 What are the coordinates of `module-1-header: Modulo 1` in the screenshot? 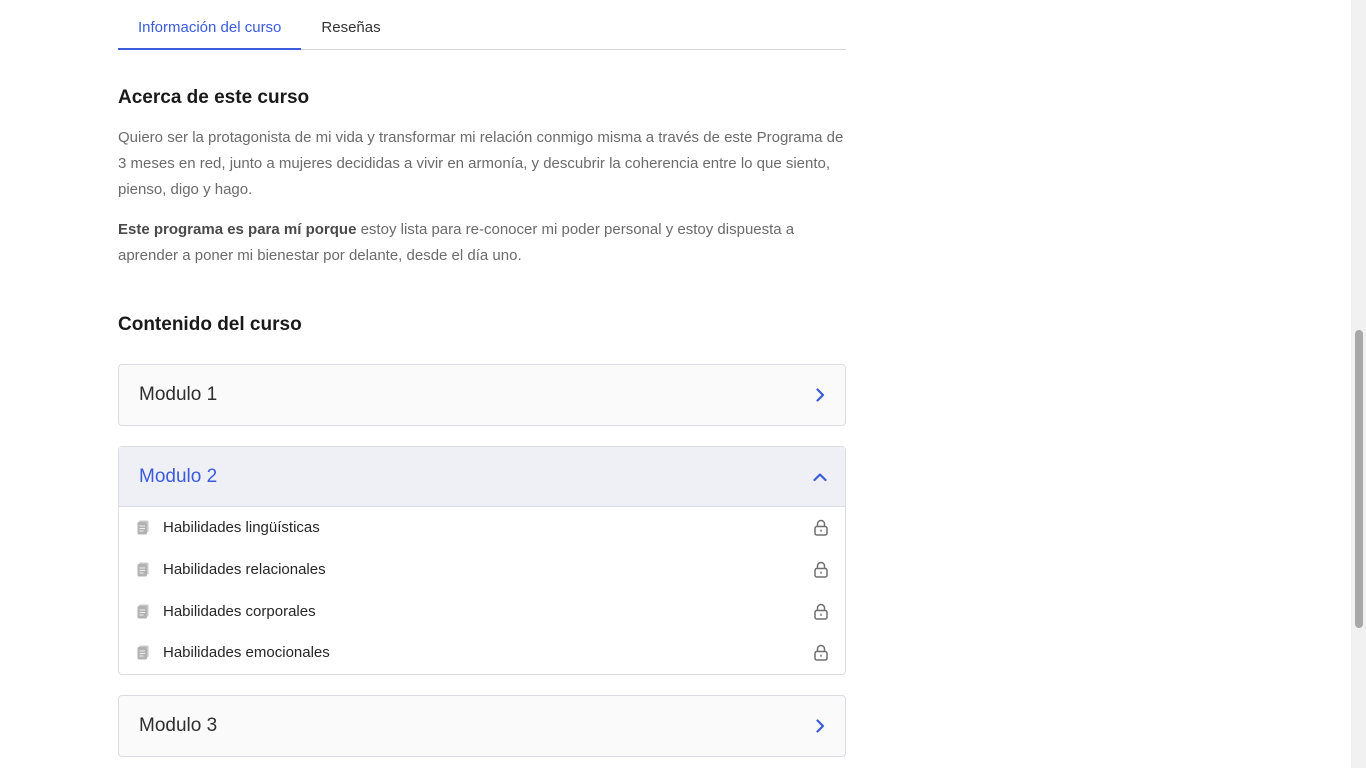 It's located at (482, 395).